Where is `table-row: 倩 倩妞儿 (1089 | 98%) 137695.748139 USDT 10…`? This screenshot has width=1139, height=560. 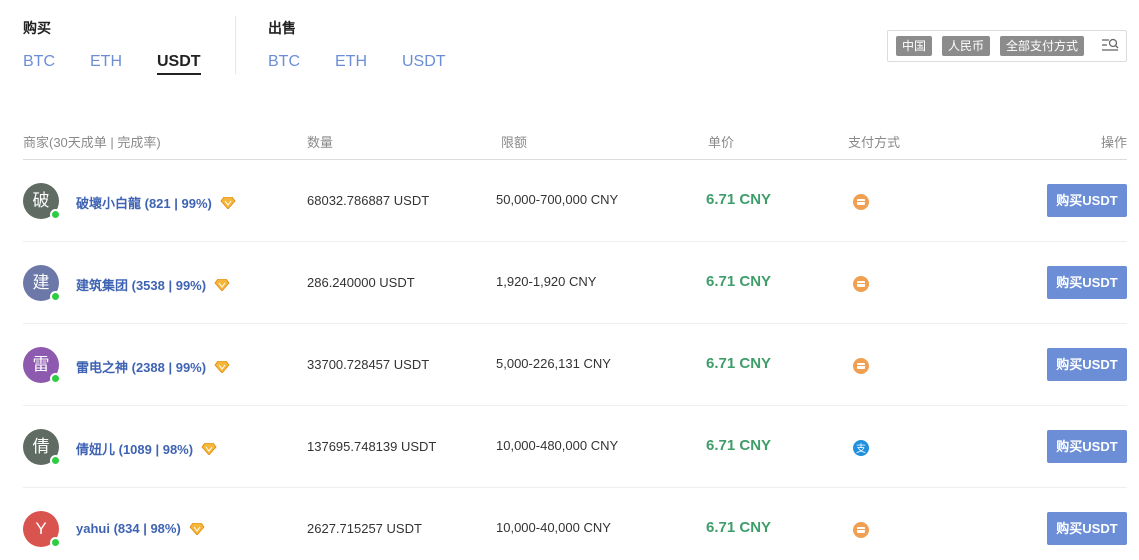
table-row: 倩 倩妞儿 (1089 | 98%) 137695.748139 USDT 10… is located at coordinates (575, 447).